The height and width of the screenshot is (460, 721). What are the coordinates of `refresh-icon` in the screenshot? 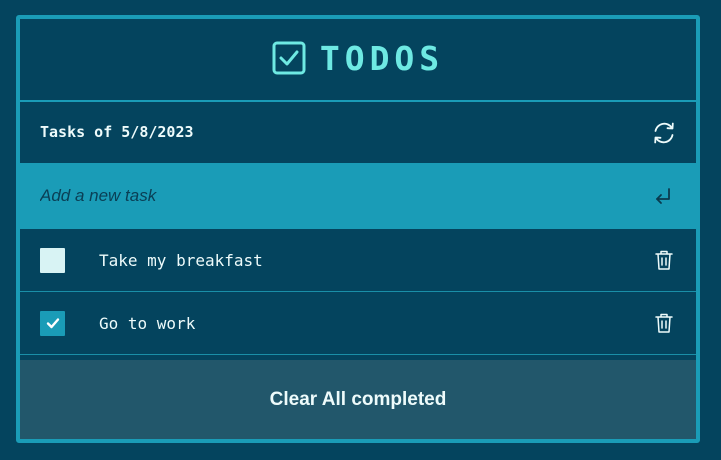 It's located at (664, 133).